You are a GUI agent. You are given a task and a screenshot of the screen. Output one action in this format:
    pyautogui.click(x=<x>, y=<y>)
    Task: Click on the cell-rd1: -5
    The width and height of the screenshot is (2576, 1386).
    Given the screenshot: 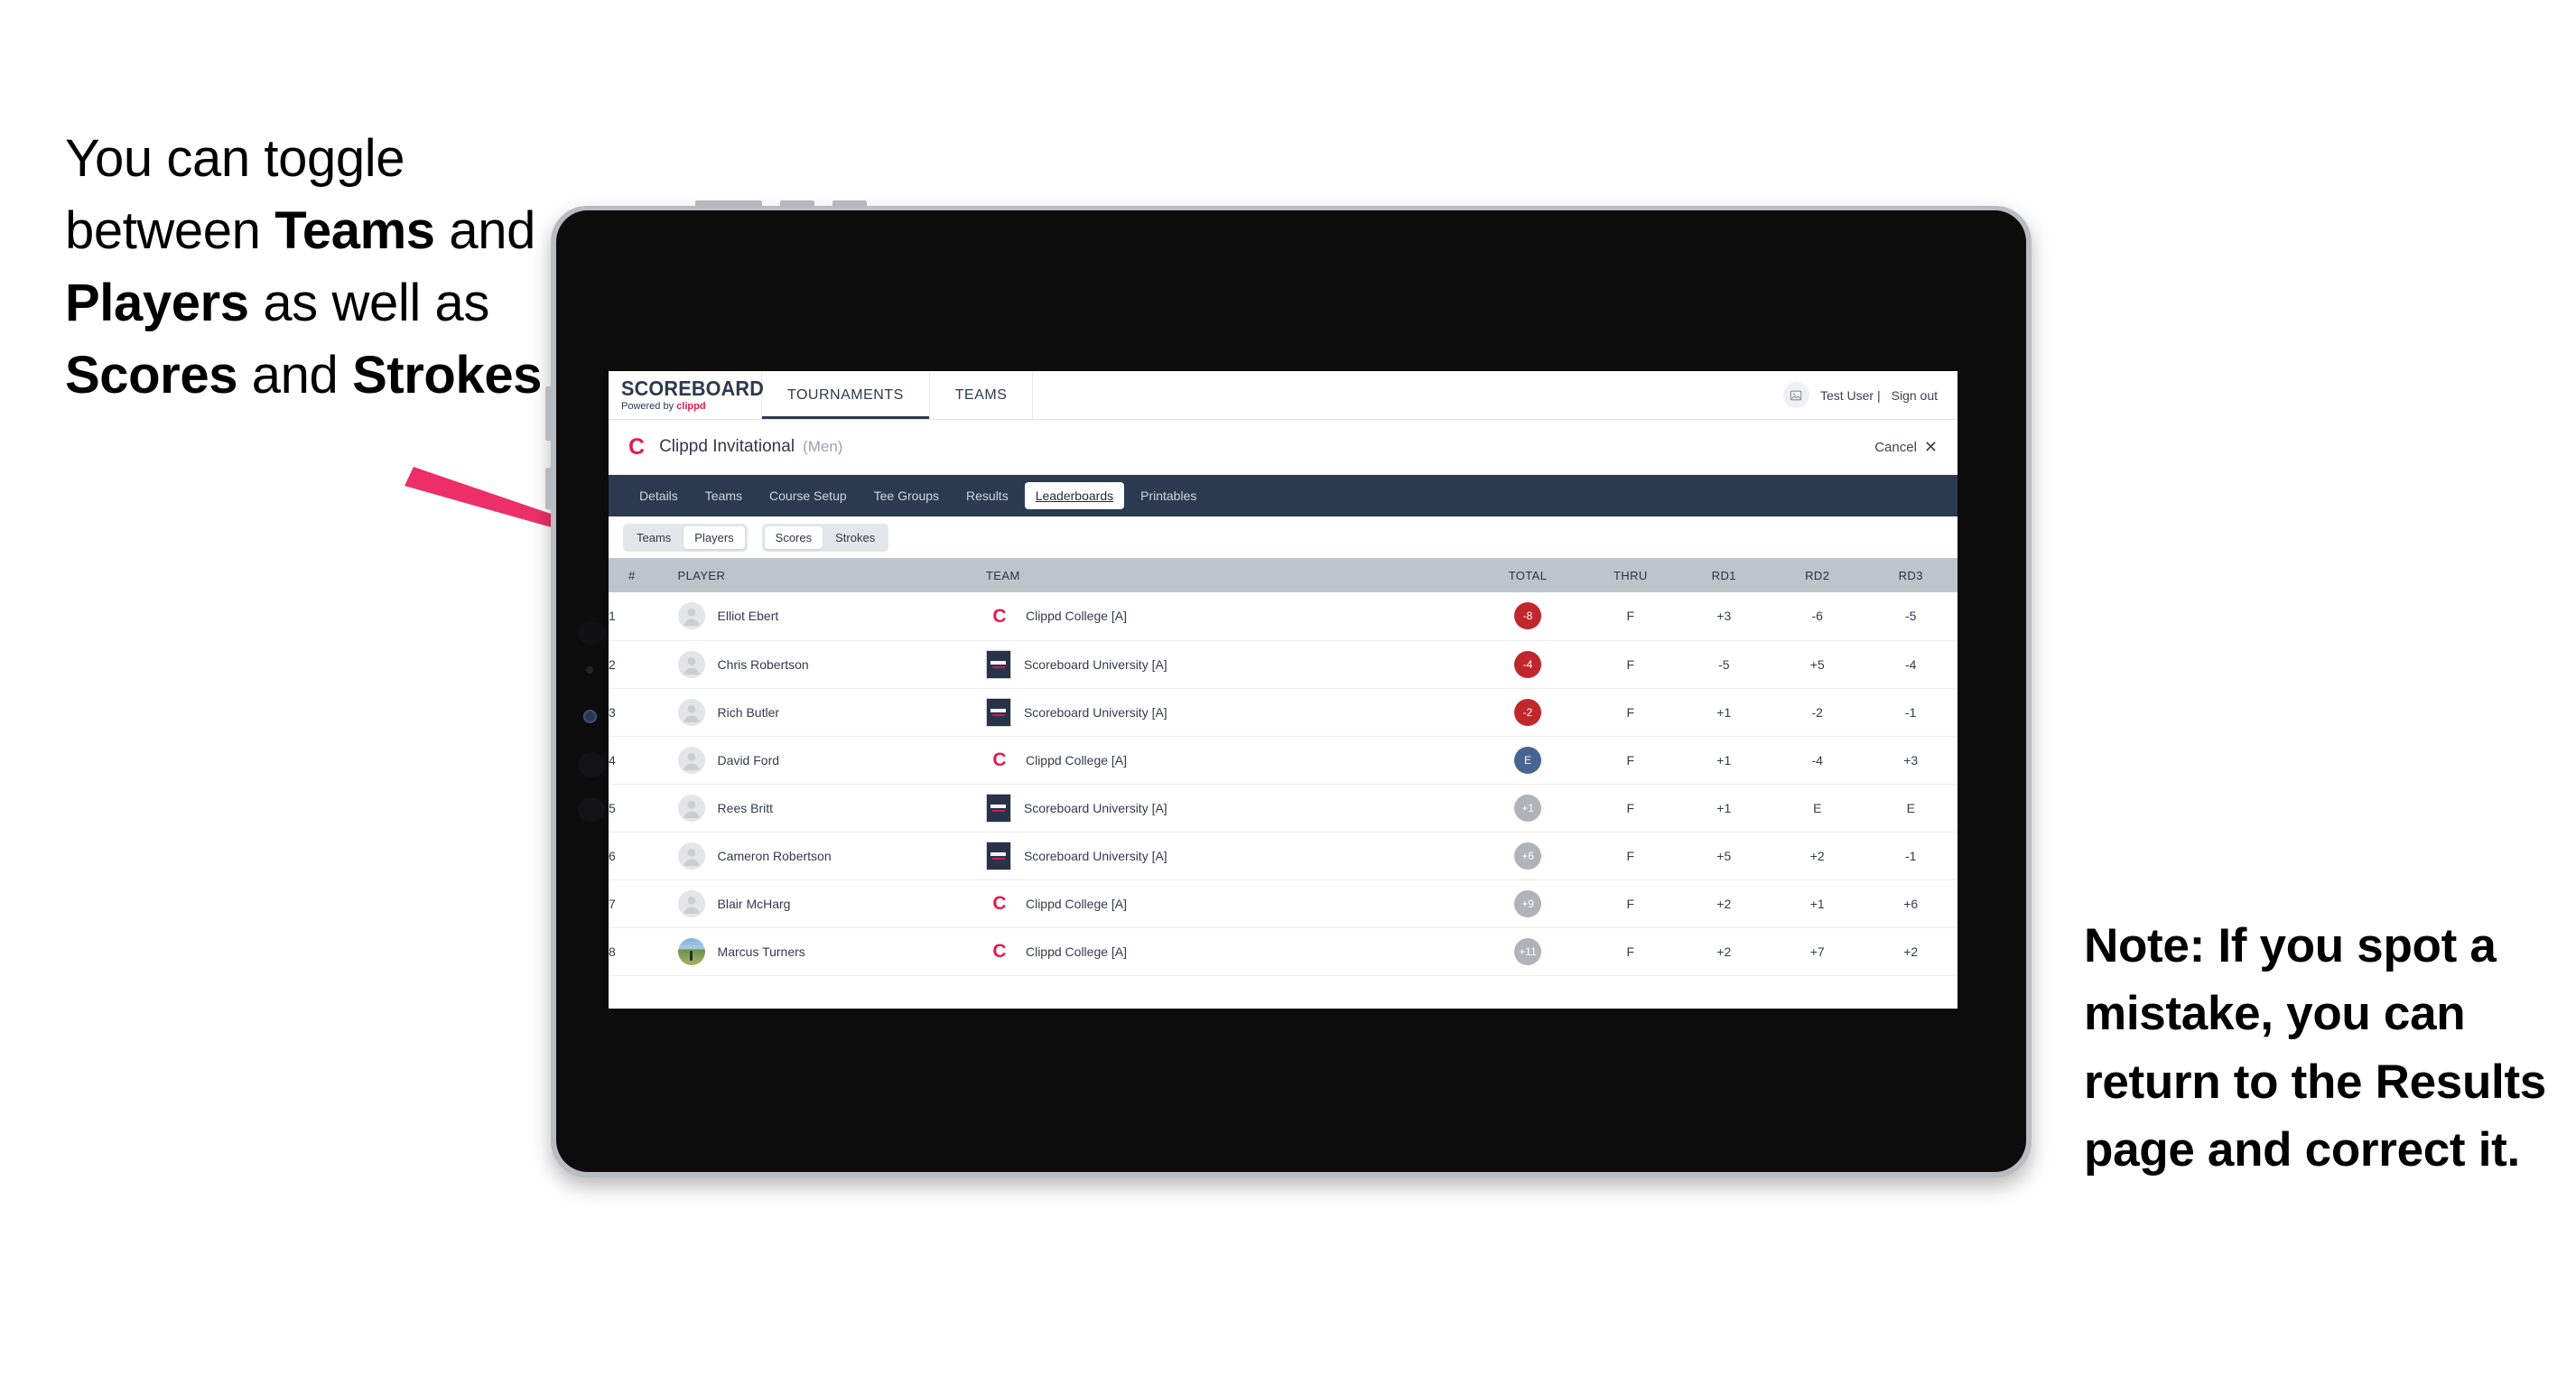 What is the action you would take?
    pyautogui.click(x=1724, y=664)
    